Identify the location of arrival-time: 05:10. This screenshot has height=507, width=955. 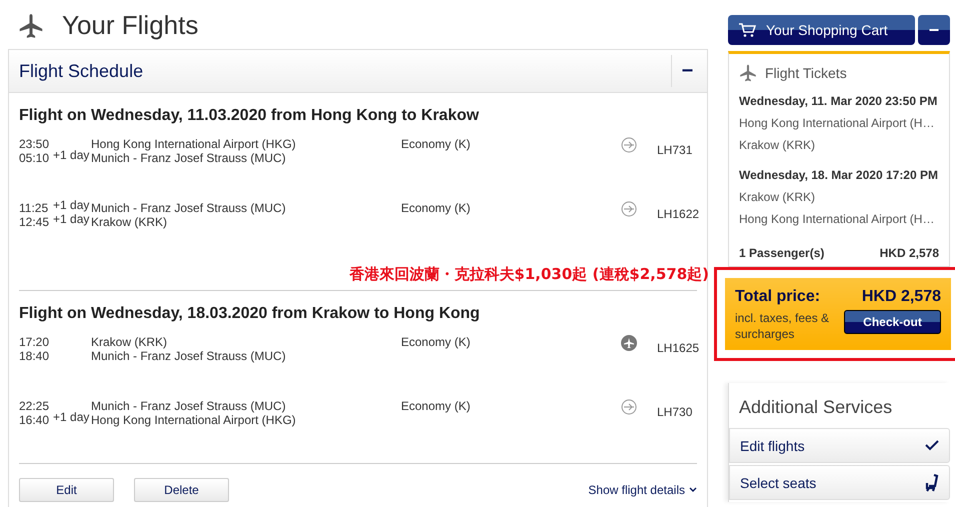
(34, 158).